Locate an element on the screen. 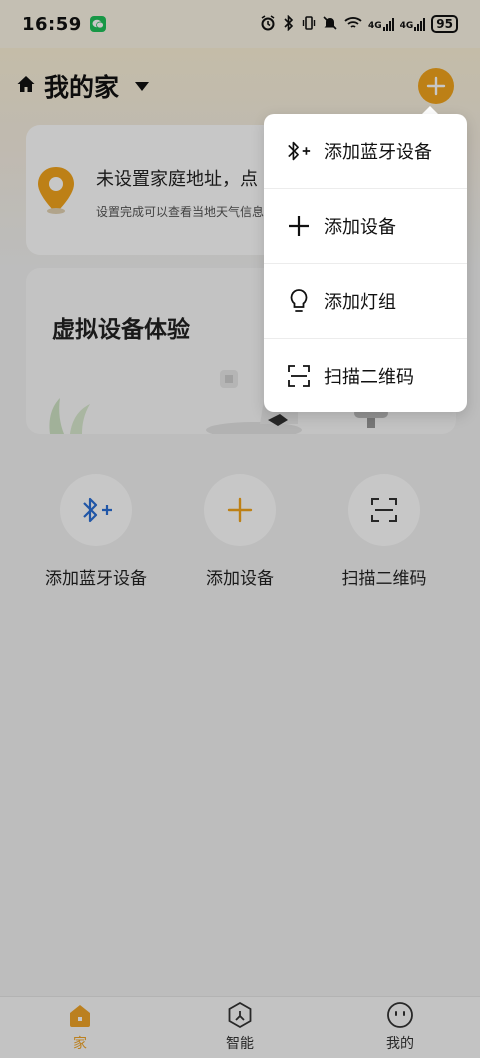  menu-item-add-light-group: 添加灯组 is located at coordinates (365, 301).